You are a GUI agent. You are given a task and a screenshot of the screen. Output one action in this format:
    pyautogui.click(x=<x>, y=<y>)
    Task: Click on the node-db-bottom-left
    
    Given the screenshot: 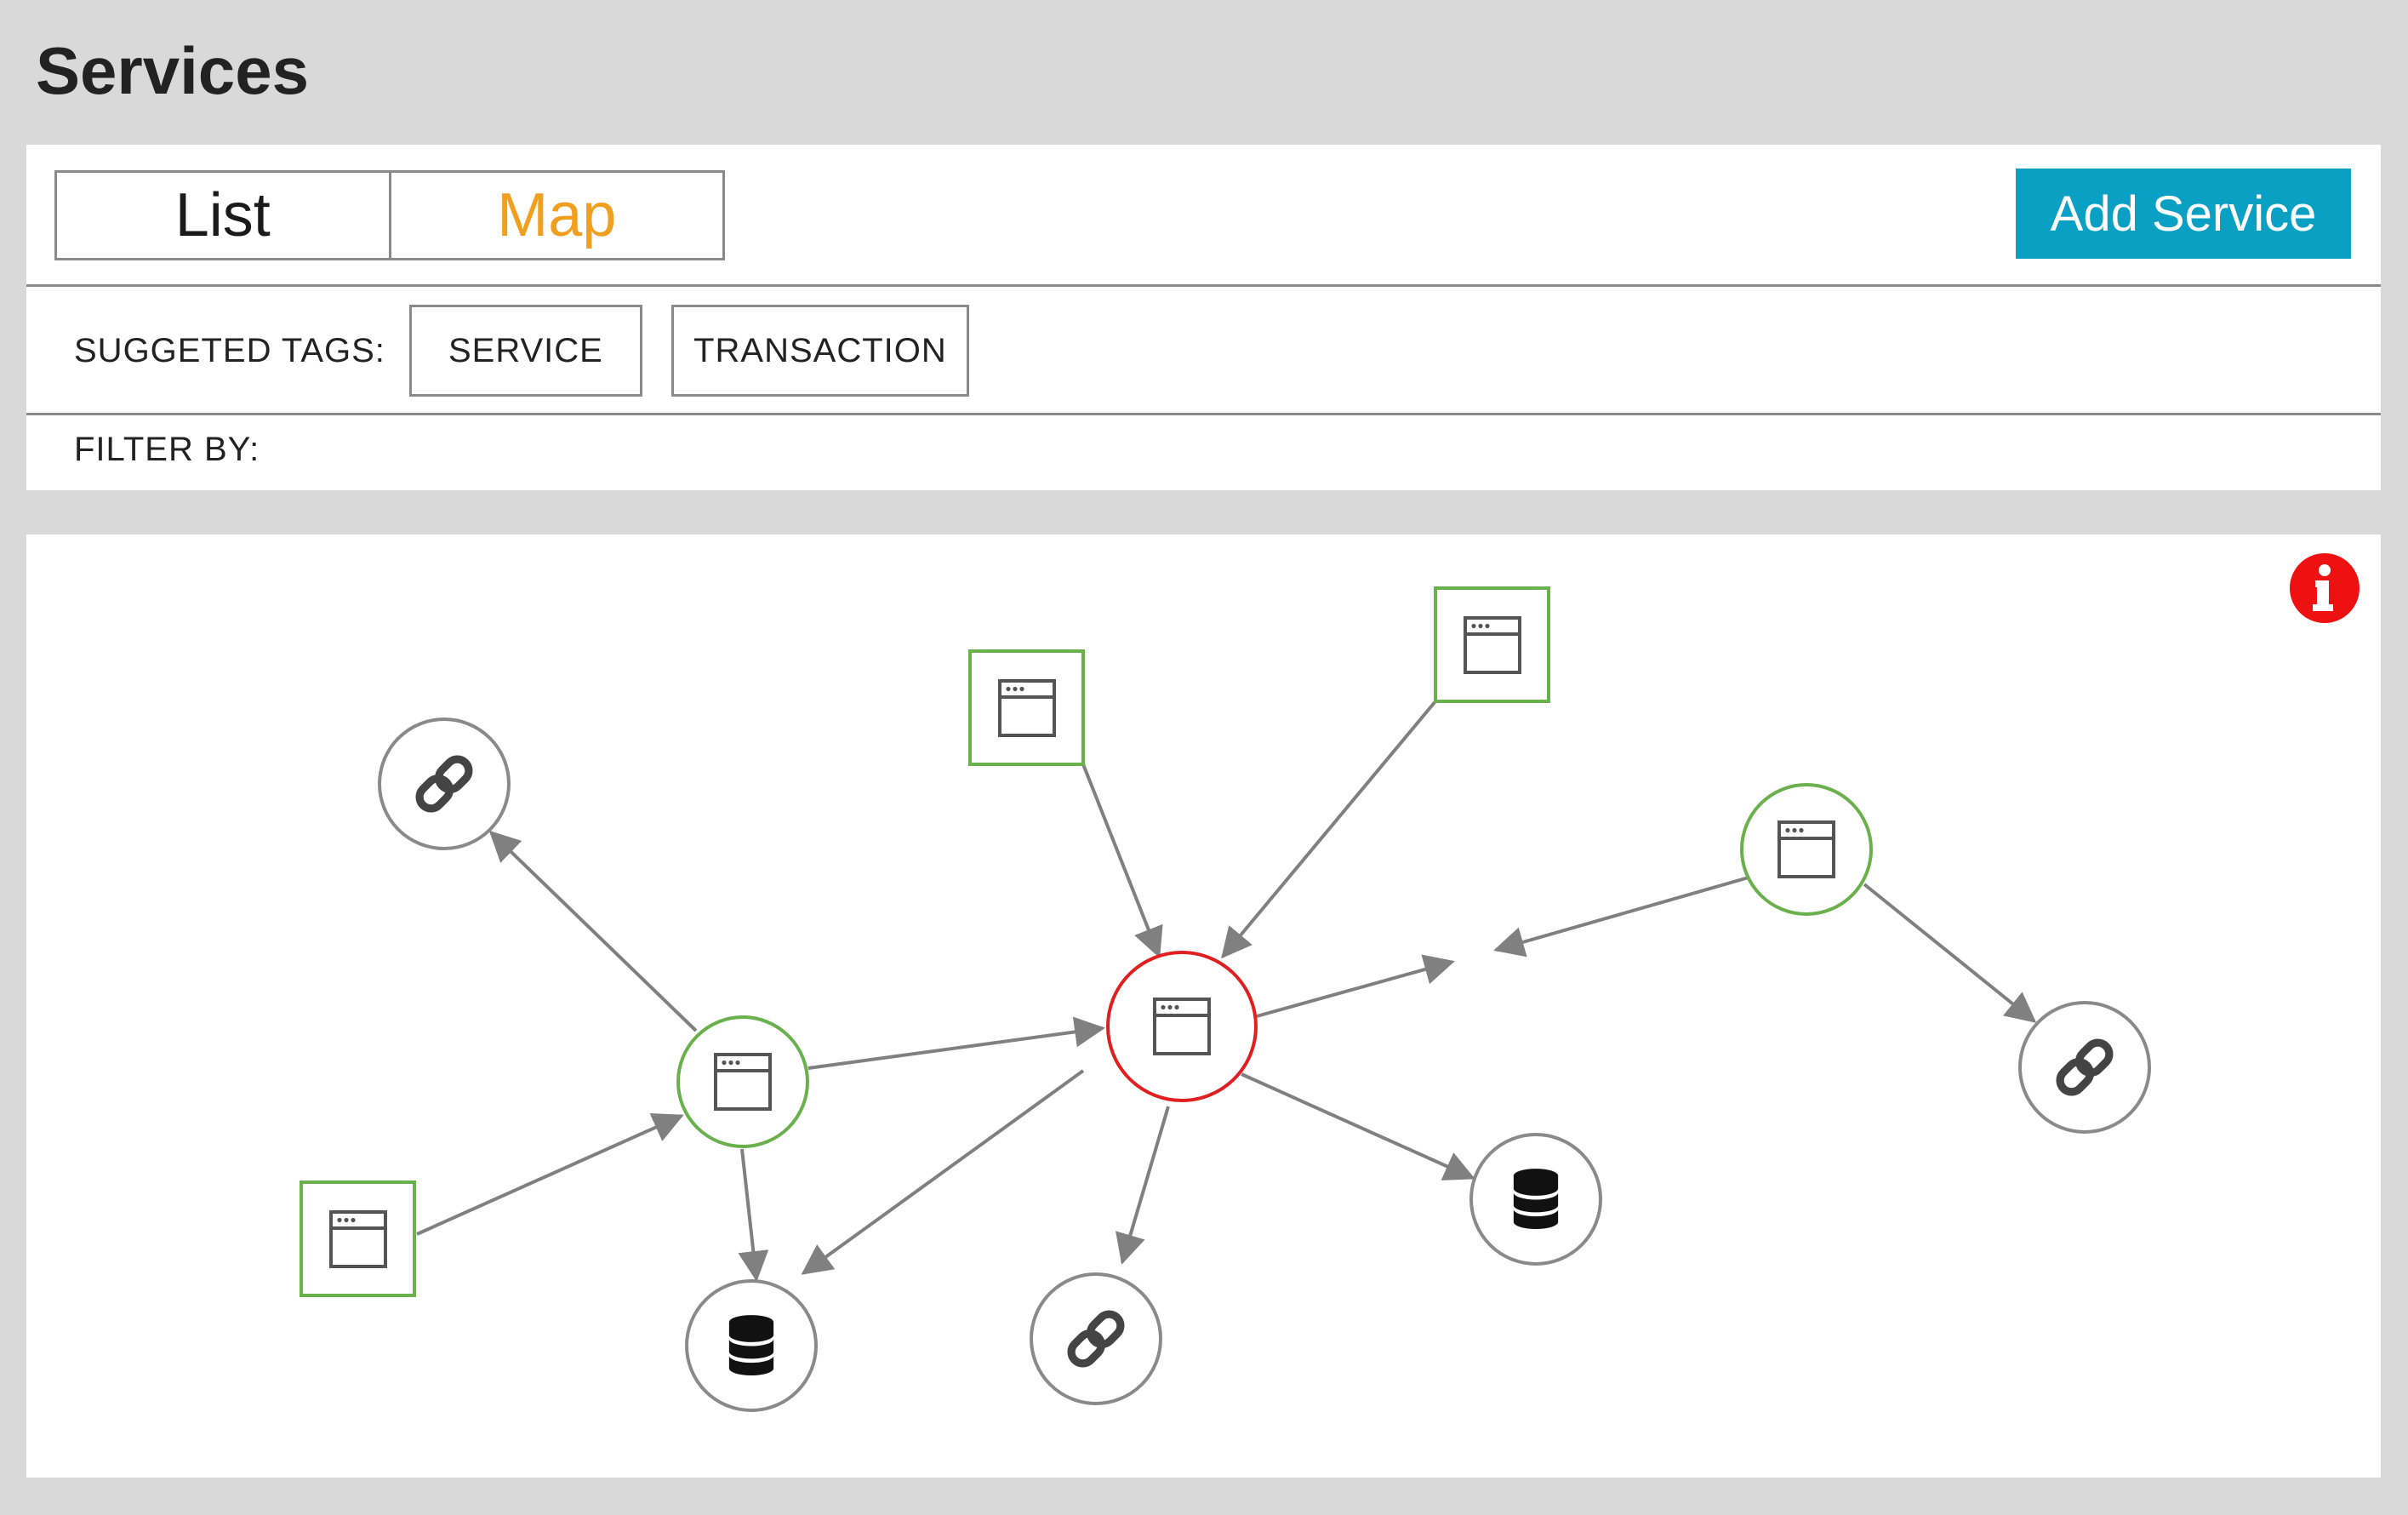 What is the action you would take?
    pyautogui.click(x=751, y=1346)
    